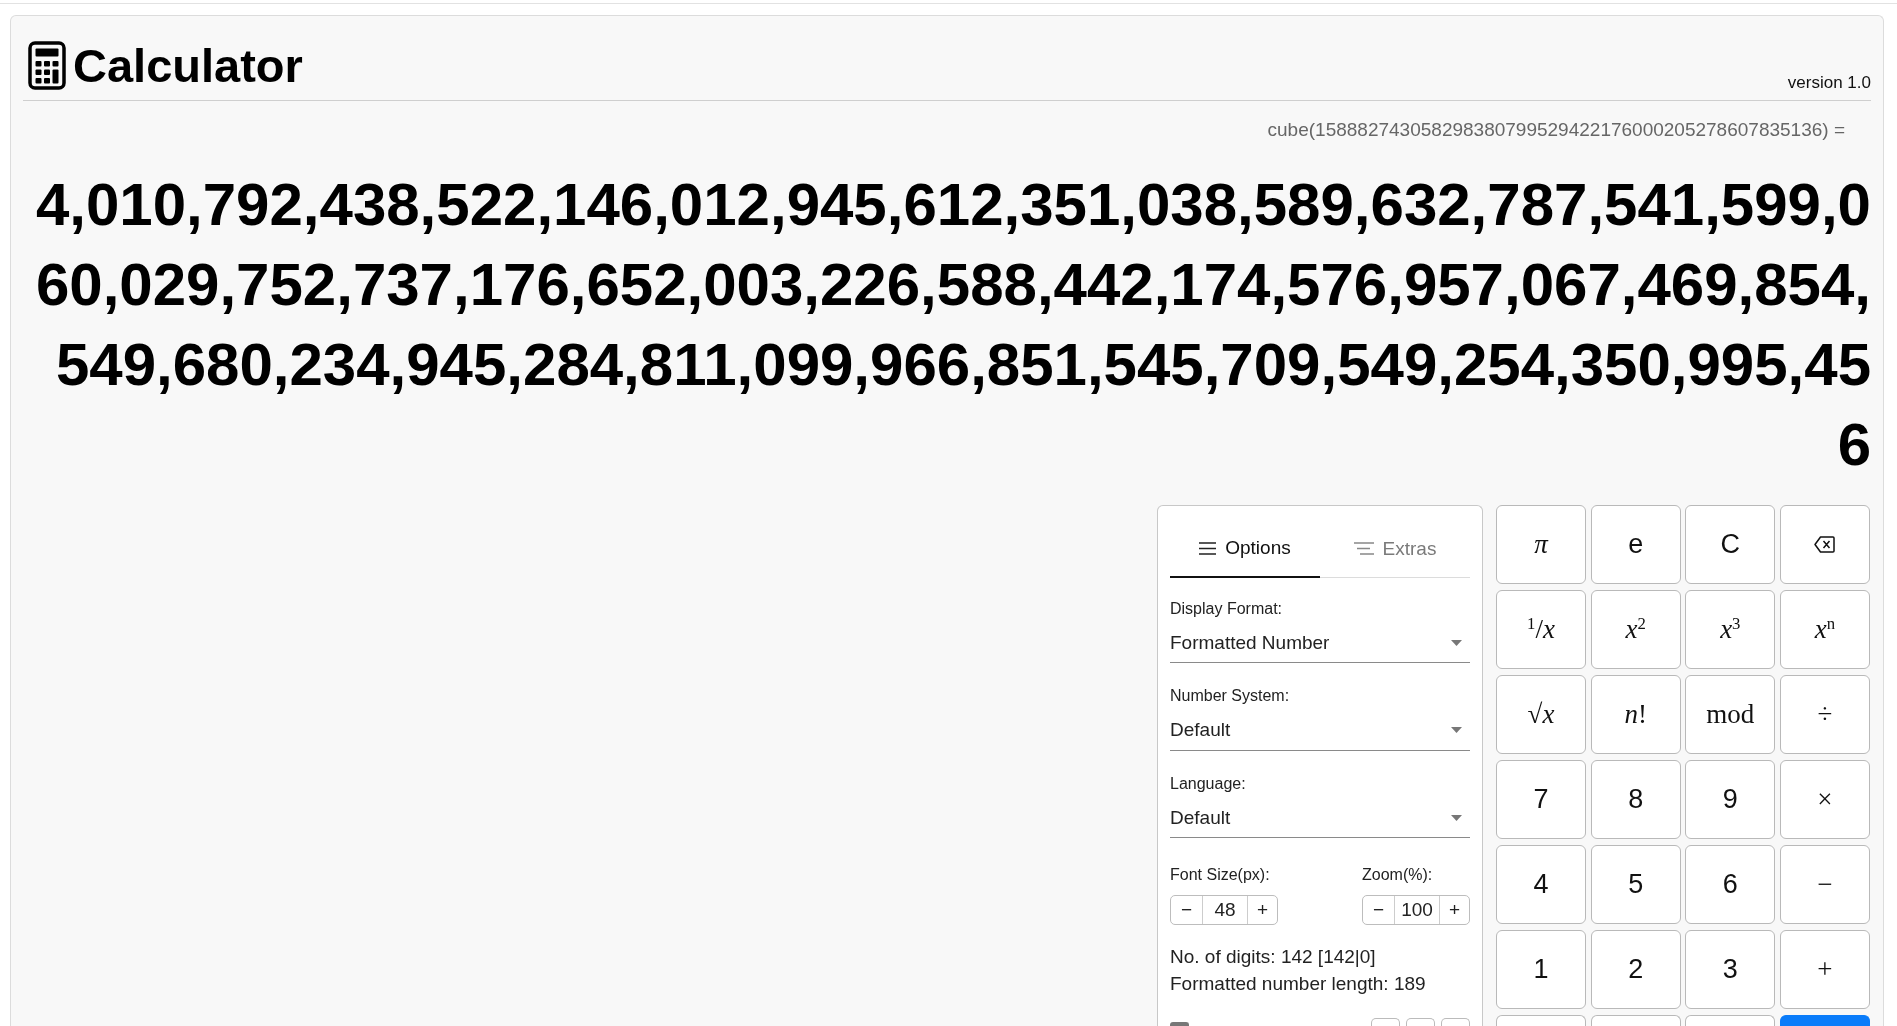 The width and height of the screenshot is (1897, 1026). Describe the element at coordinates (1824, 884) in the screenshot. I see `key-button: −` at that location.